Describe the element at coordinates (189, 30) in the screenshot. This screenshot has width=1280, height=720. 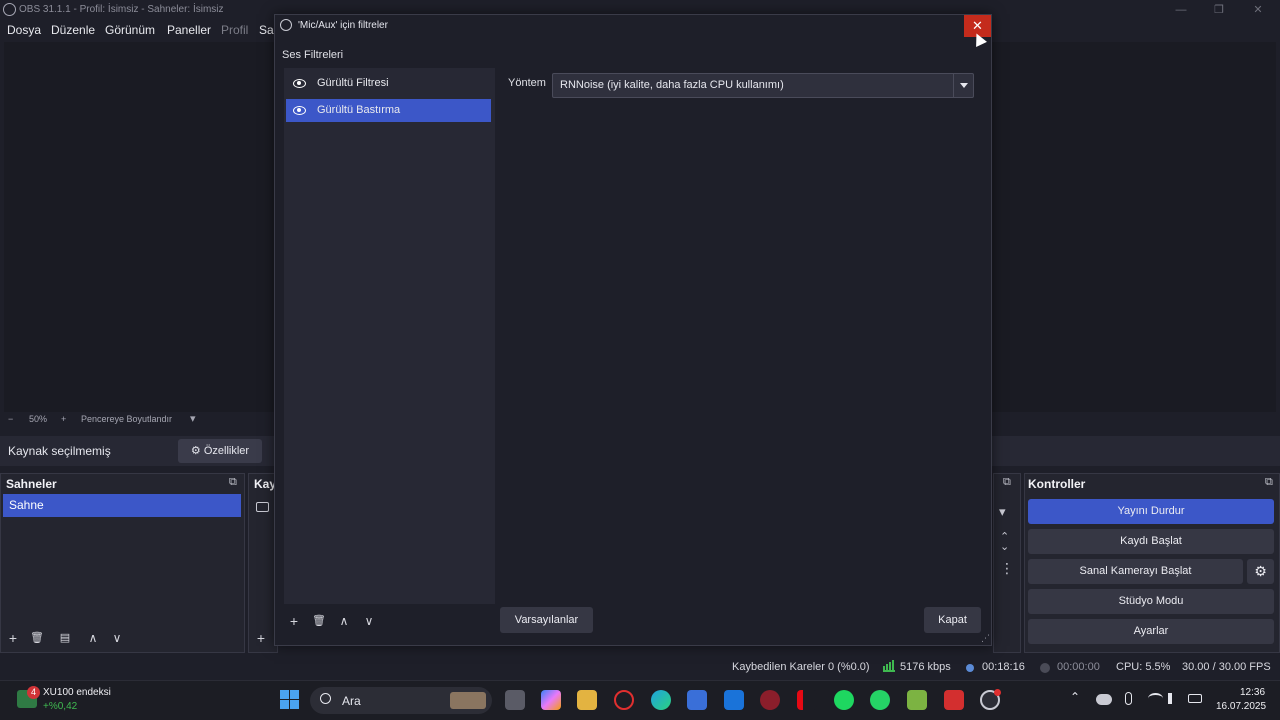
I see `menu-paneller: Paneller` at that location.